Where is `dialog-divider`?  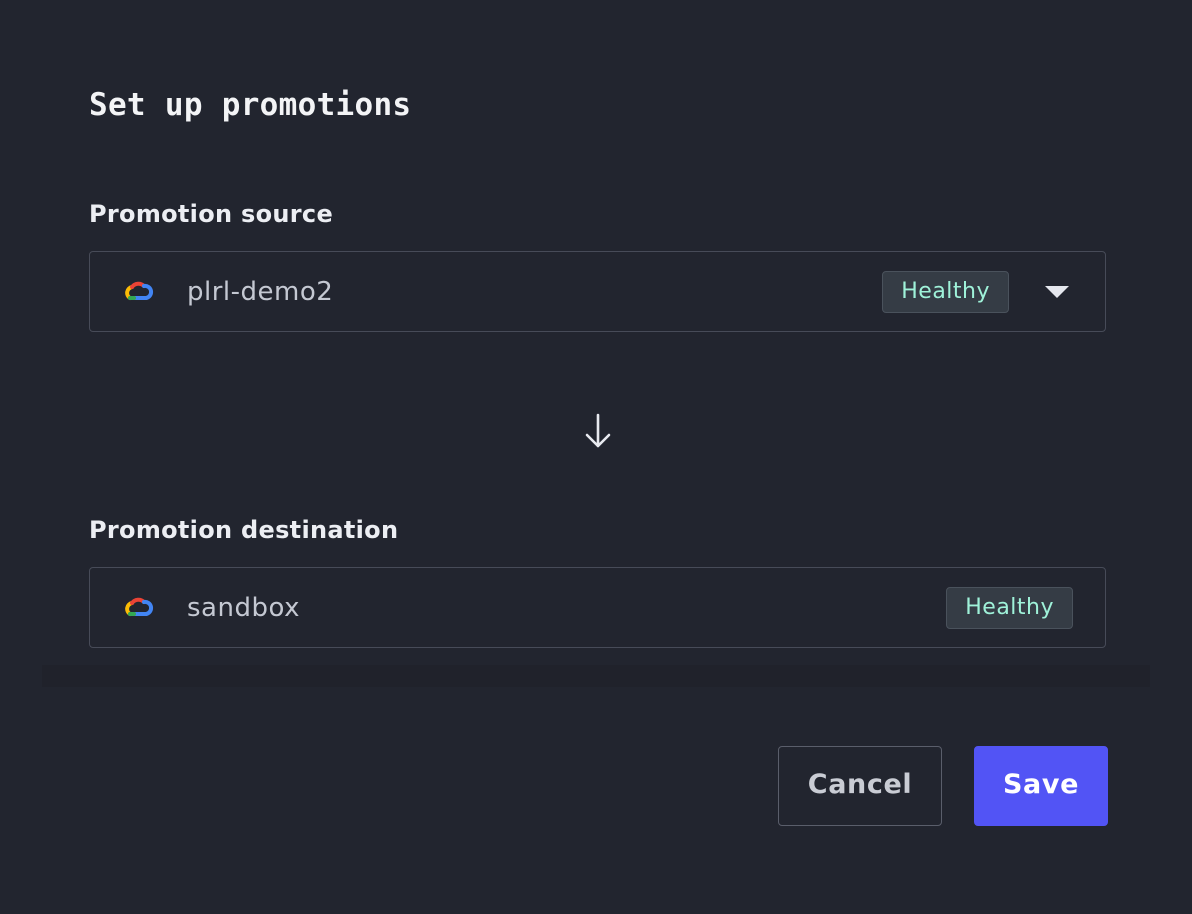 dialog-divider is located at coordinates (596, 676).